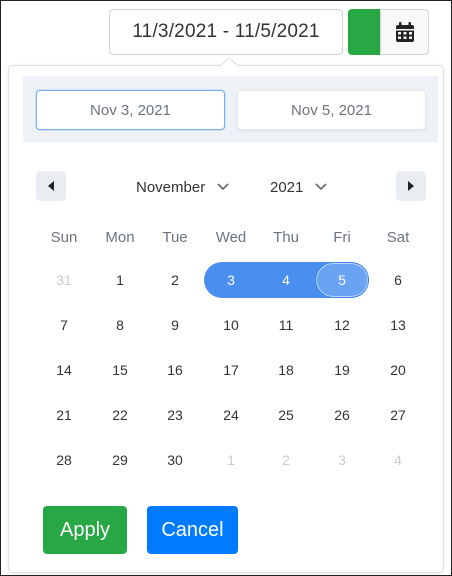 This screenshot has width=452, height=576. Describe the element at coordinates (192, 530) in the screenshot. I see `cancel-button: Cancel` at that location.